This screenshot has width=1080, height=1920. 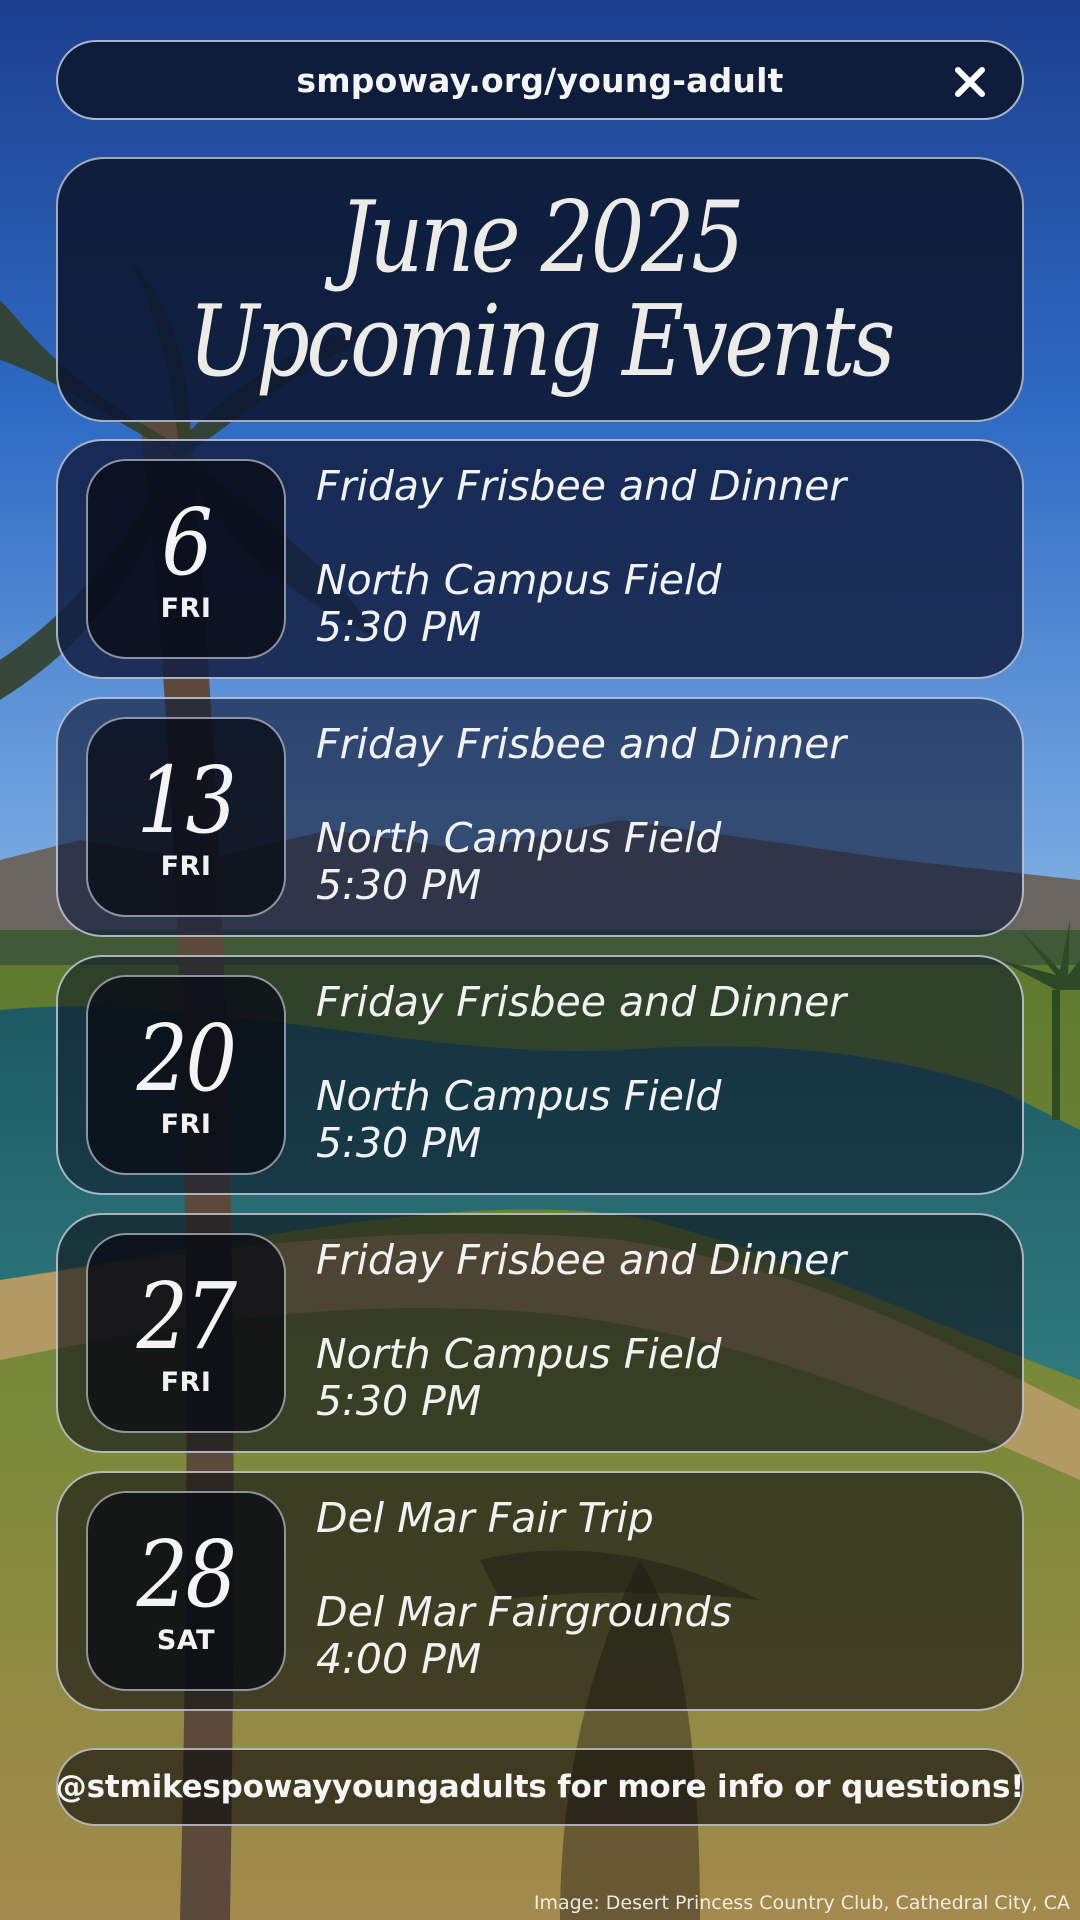 What do you see at coordinates (524, 1612) in the screenshot?
I see `event-location: Del Mar Fairgrounds` at bounding box center [524, 1612].